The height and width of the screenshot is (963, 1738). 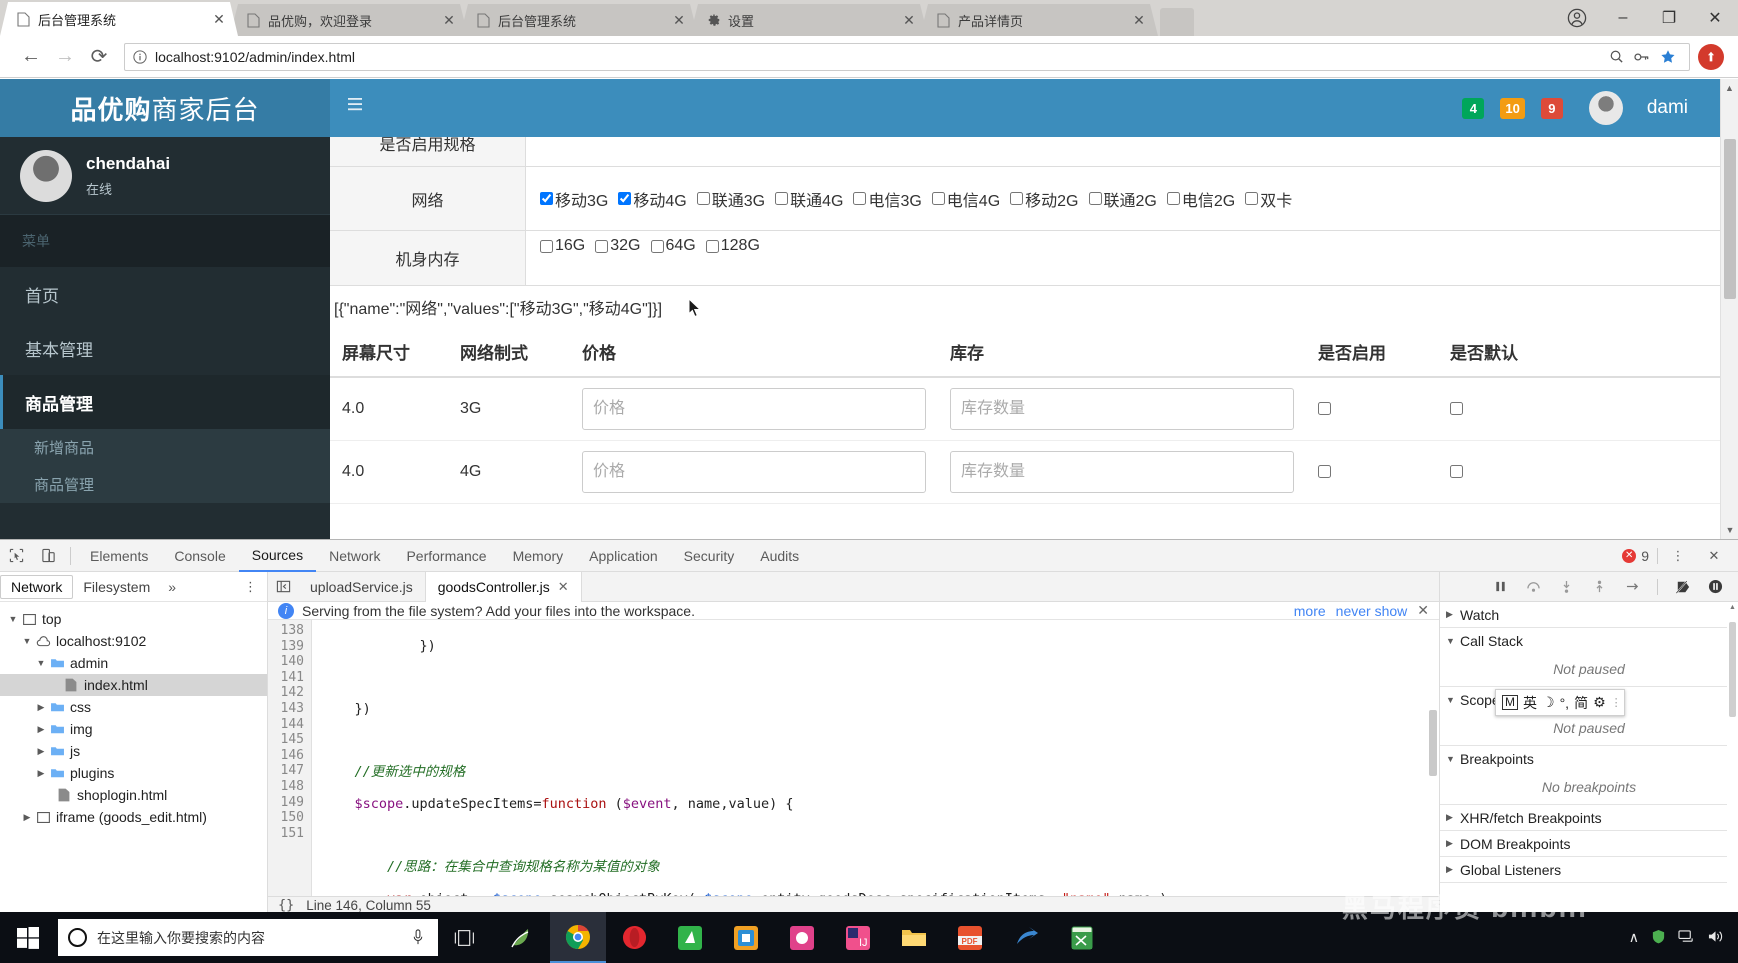 I want to click on sidebar-toggle-icon, so click(x=355, y=107).